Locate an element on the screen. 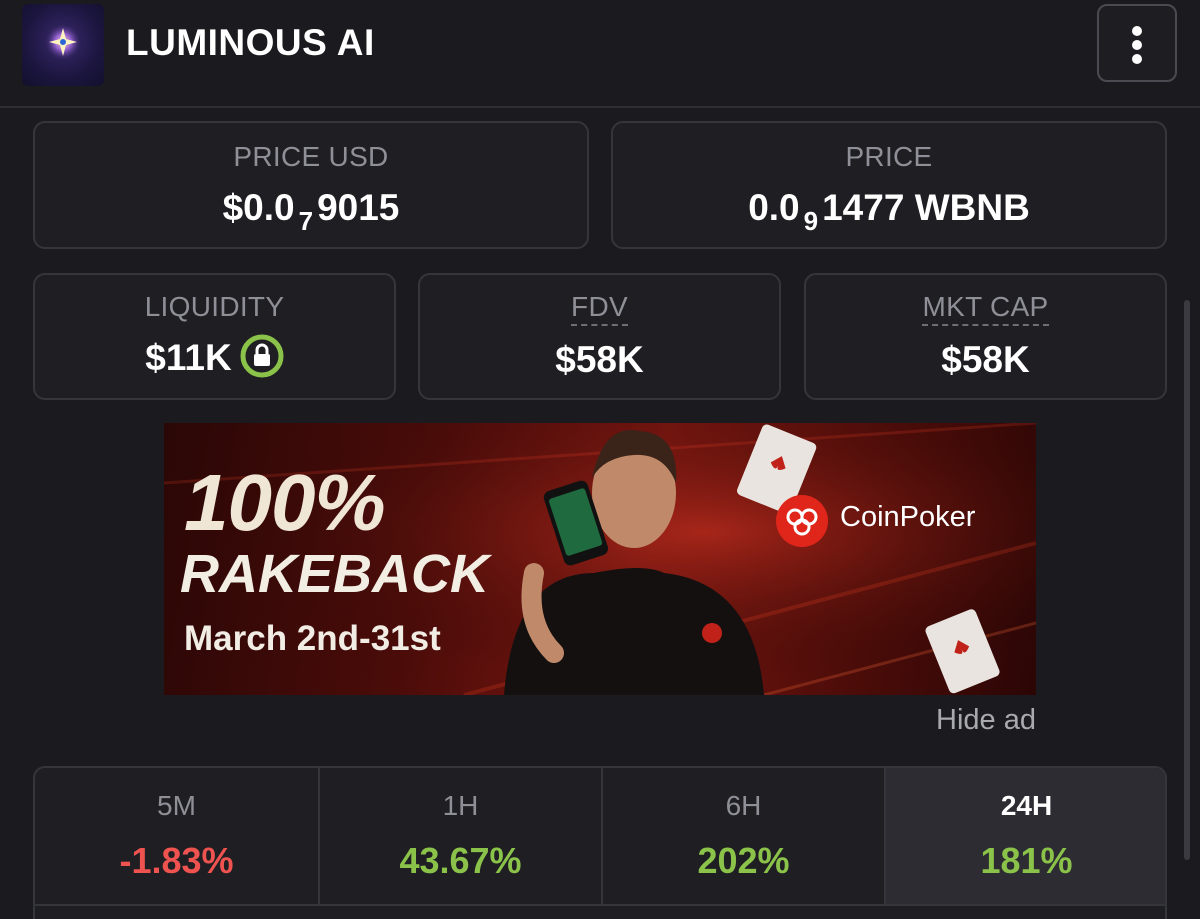  price-usd-prefix: $0.0 is located at coordinates (258, 207).